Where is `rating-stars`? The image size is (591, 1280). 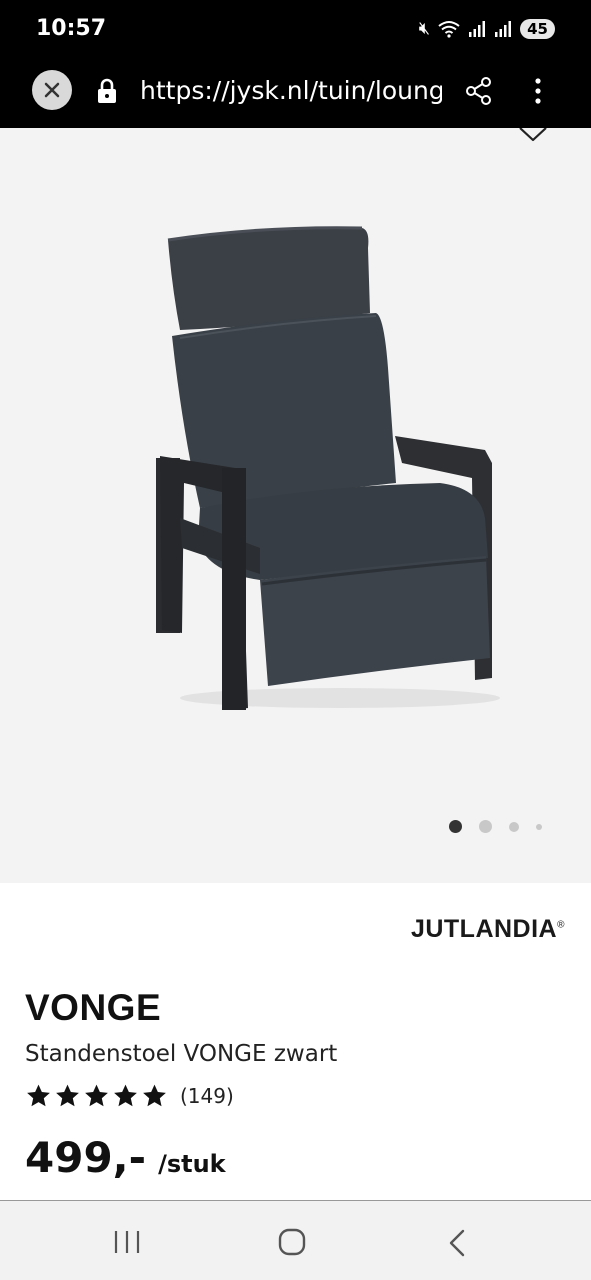
rating-stars is located at coordinates (96, 1096).